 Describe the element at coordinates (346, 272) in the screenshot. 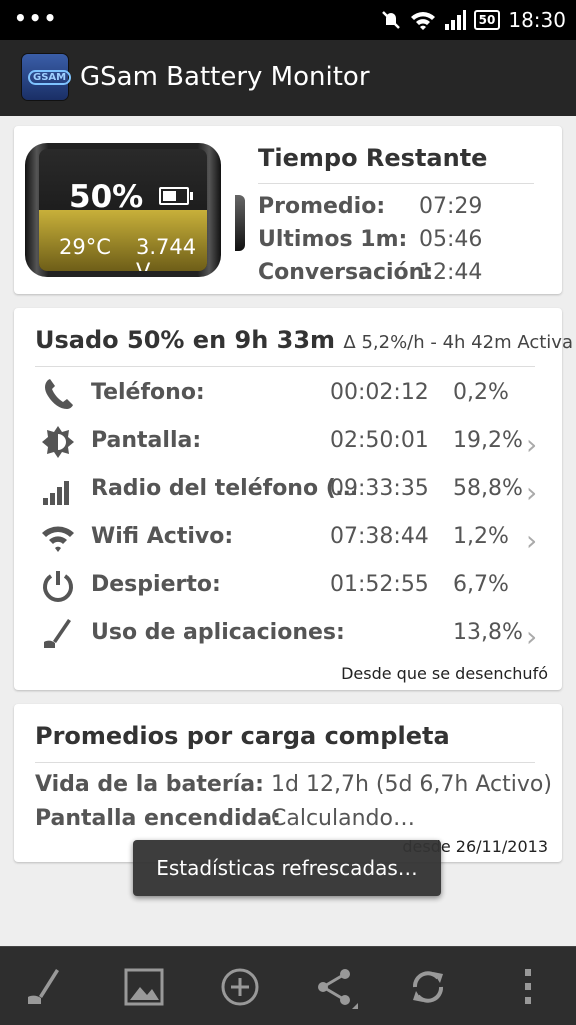

I see `remaining-label-call: Conversación:` at that location.